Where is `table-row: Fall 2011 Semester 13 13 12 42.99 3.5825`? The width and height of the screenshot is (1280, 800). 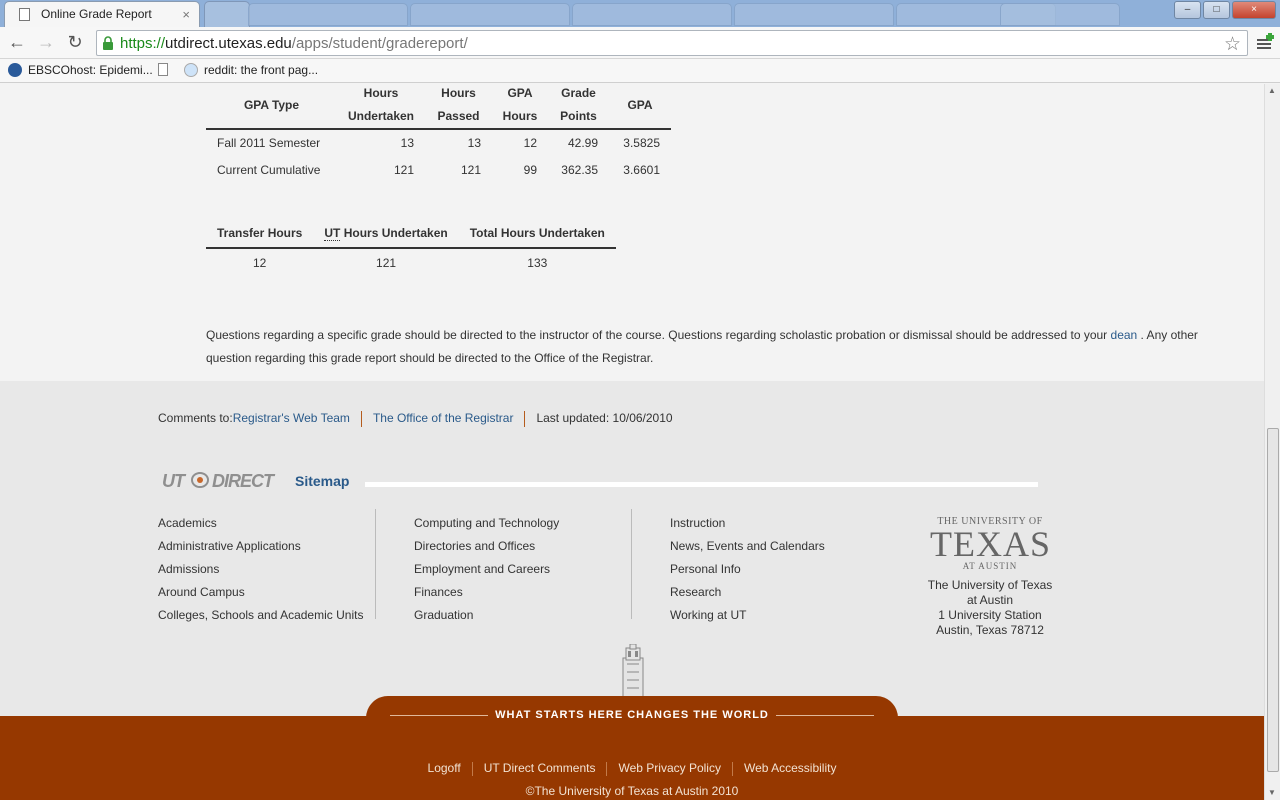 table-row: Fall 2011 Semester 13 13 12 42.99 3.5825 is located at coordinates (438, 143).